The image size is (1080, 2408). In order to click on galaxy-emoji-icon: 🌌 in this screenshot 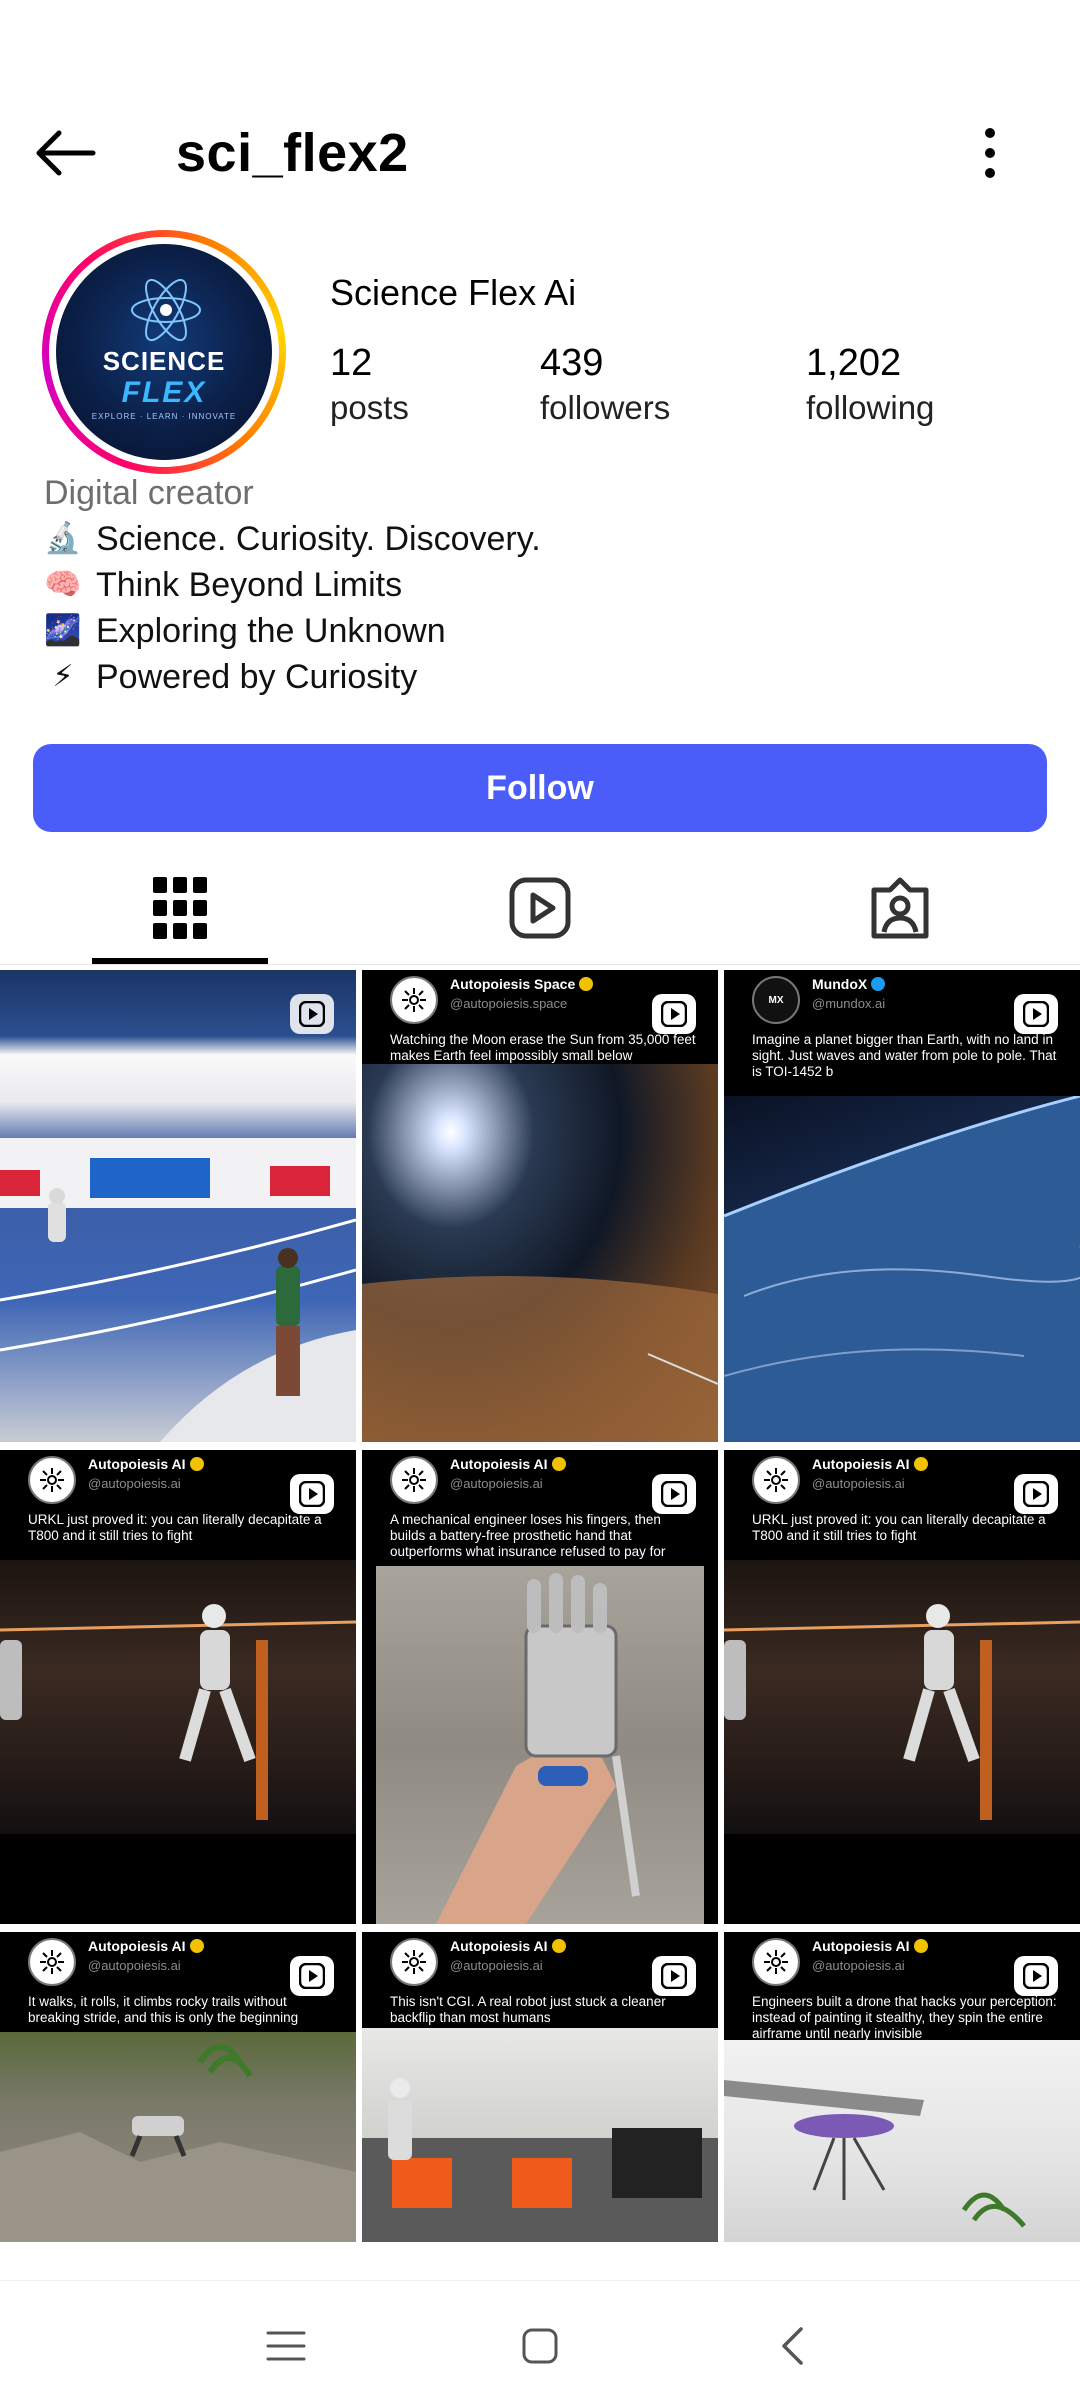, I will do `click(63, 630)`.